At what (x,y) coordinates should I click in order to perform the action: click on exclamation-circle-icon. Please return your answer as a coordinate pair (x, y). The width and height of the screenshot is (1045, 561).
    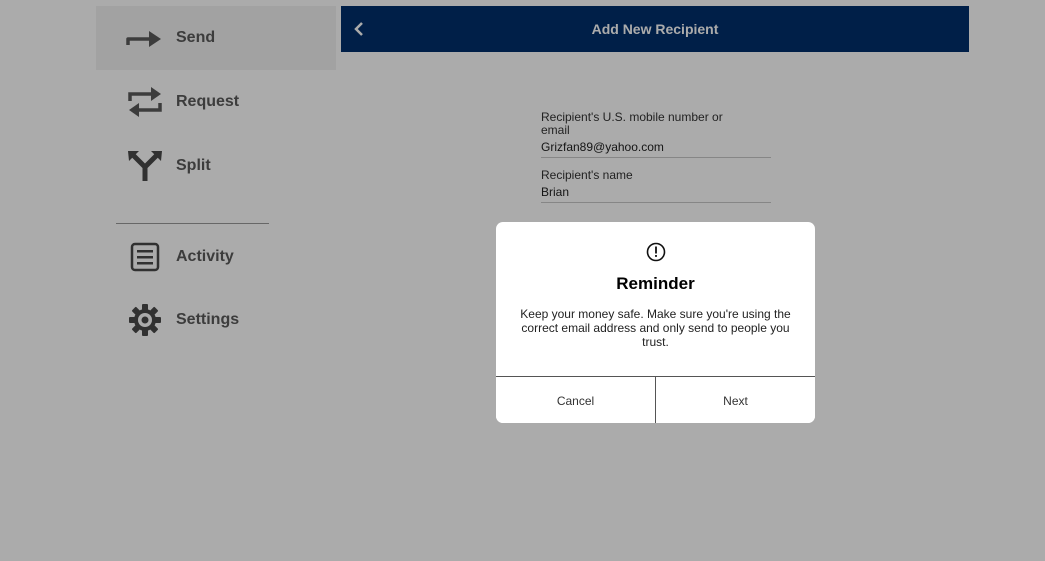
    Looking at the image, I should click on (656, 252).